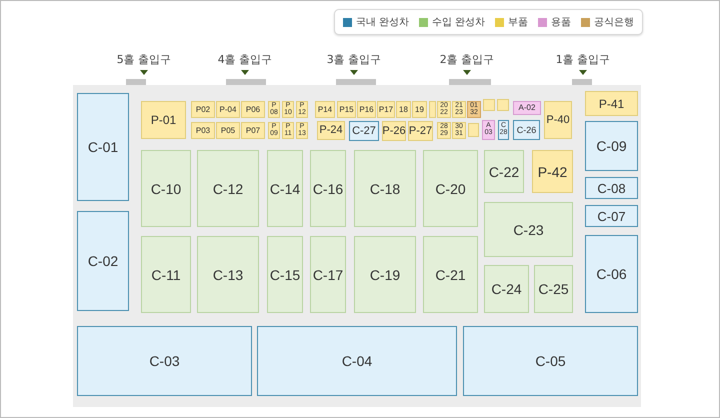  Describe the element at coordinates (253, 130) in the screenshot. I see `booth: P07` at that location.